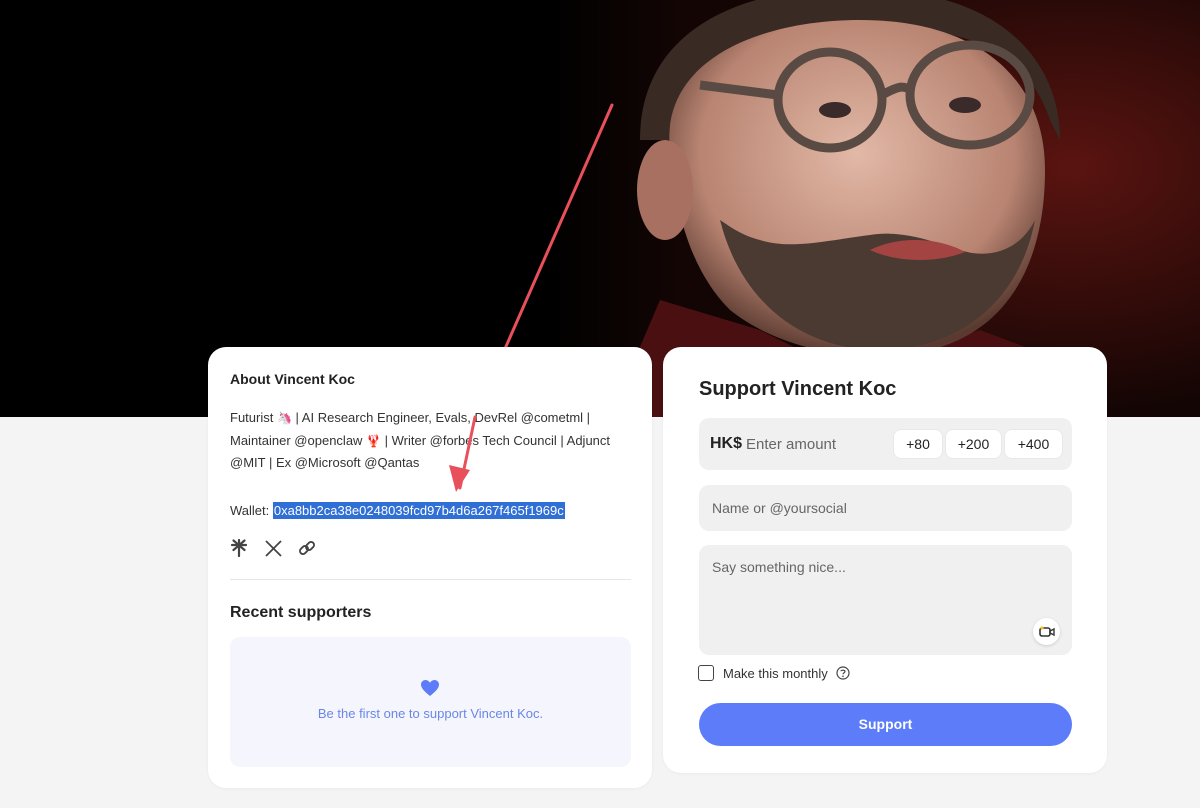  I want to click on bio-line1-a: Futurist, so click(253, 417).